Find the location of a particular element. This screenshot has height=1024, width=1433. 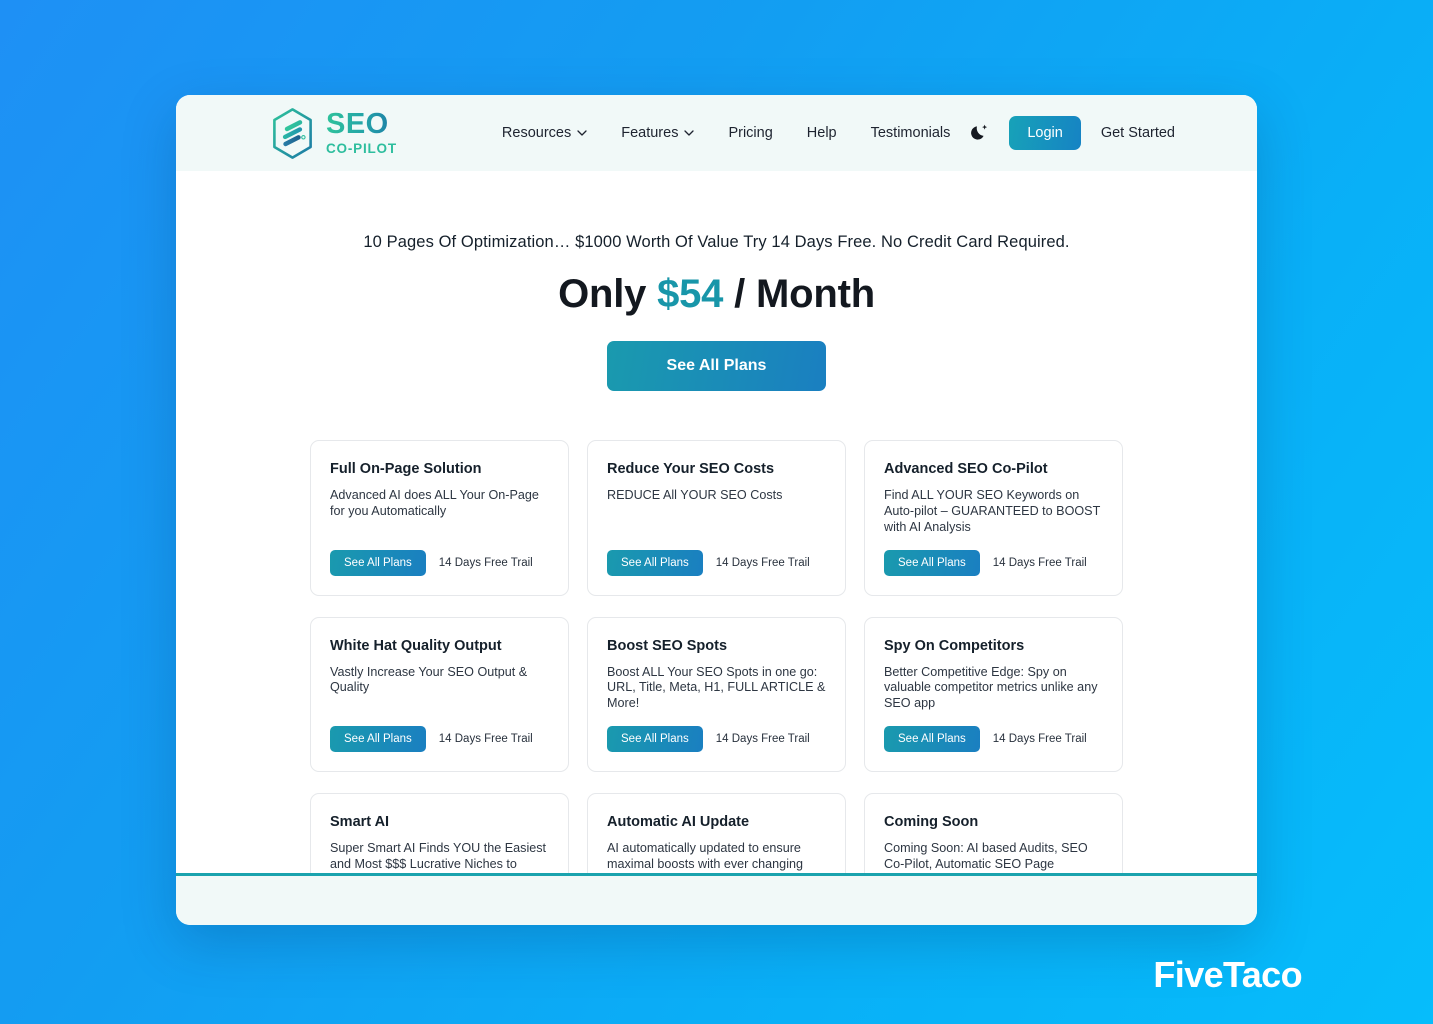

price-amount: $54 is located at coordinates (690, 294).